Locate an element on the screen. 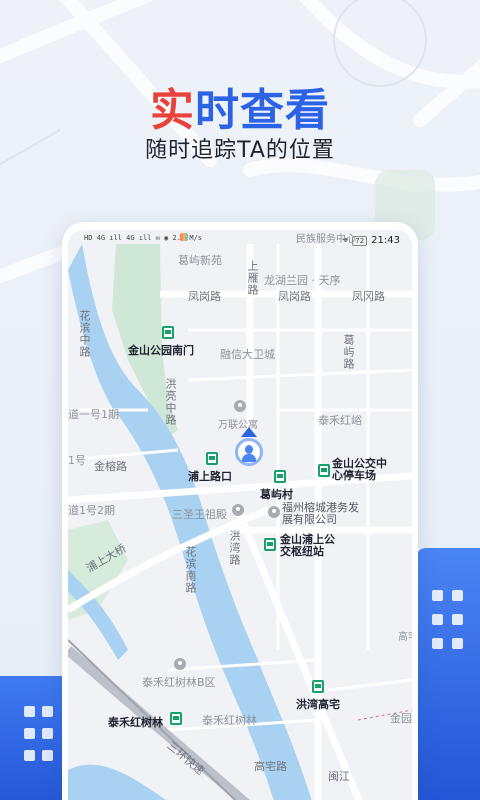 This screenshot has height=800, width=480. road-label: 葛屿路 is located at coordinates (348, 352).